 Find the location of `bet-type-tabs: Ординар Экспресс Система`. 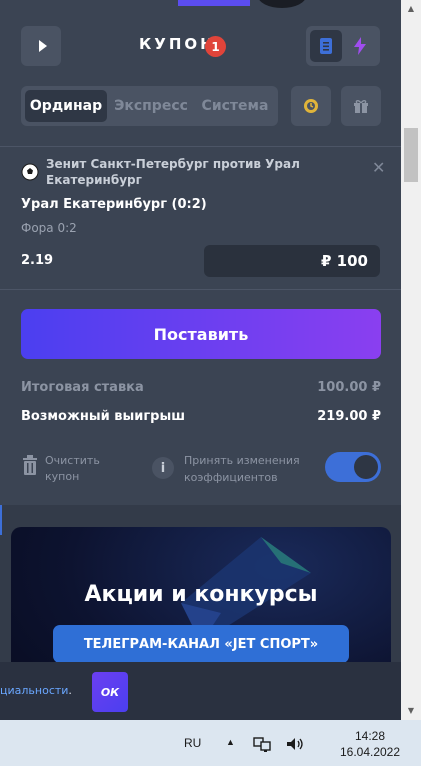

bet-type-tabs: Ординар Экспресс Система is located at coordinates (149, 106).